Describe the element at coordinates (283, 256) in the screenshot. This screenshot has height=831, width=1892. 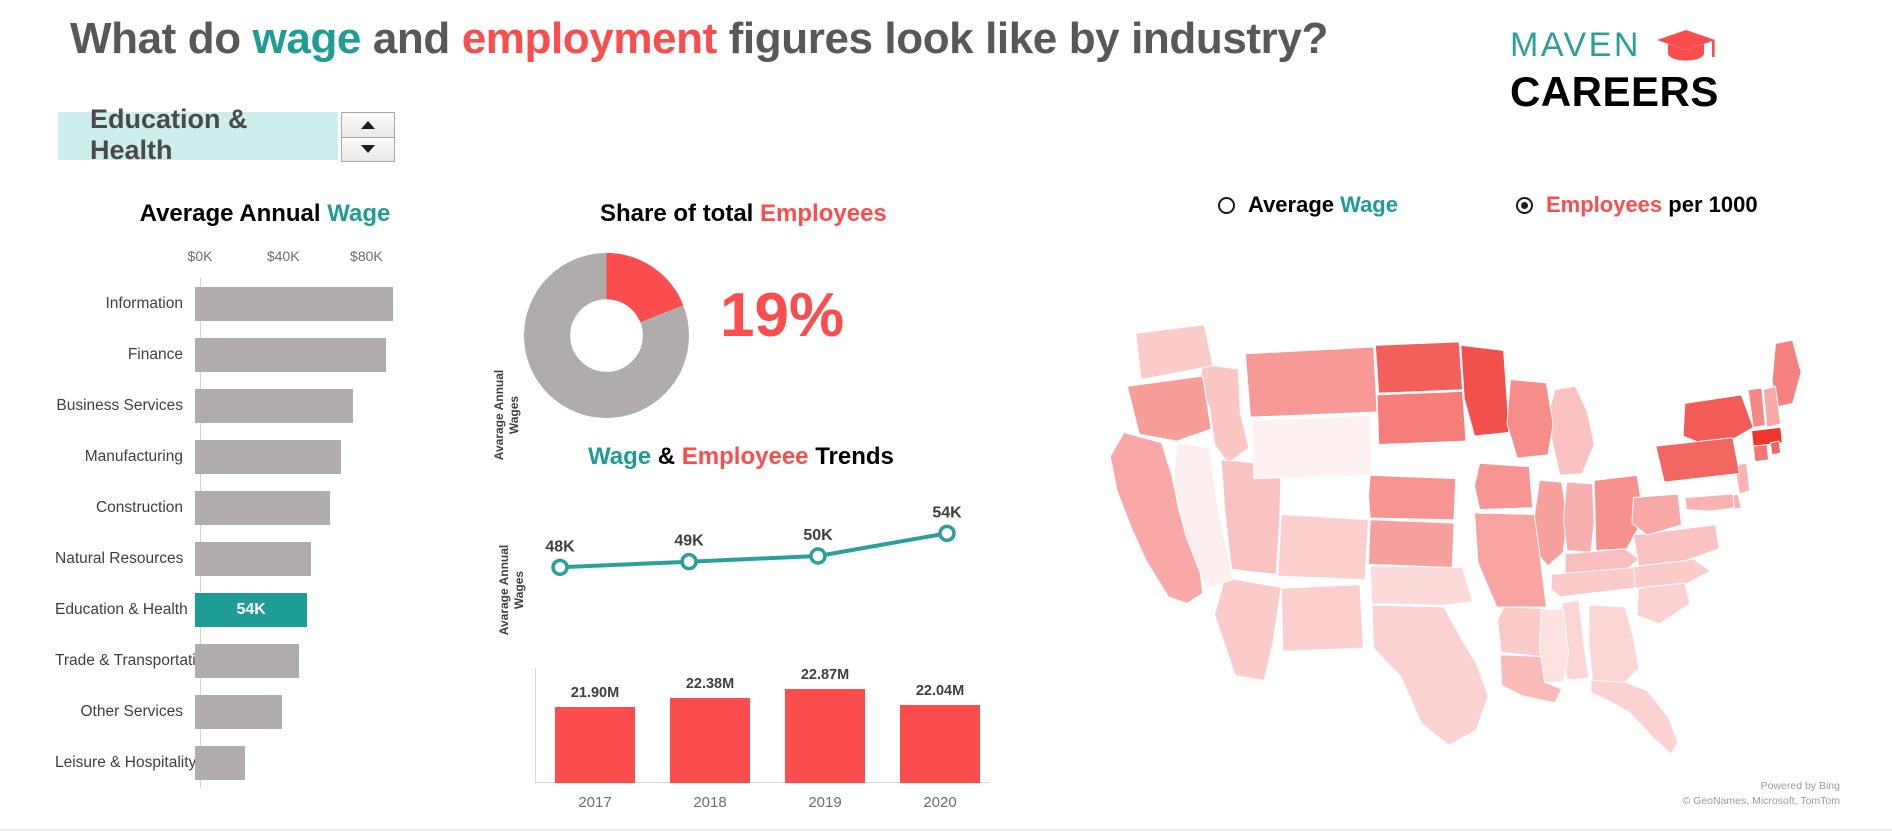
I see `bar-chart-x-tick: $40K` at that location.